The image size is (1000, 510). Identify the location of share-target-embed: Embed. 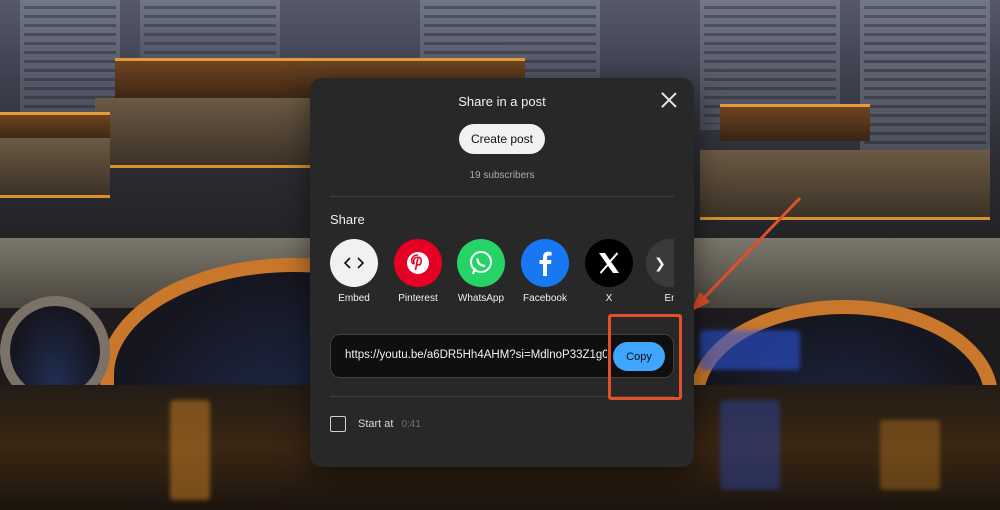
(356, 271).